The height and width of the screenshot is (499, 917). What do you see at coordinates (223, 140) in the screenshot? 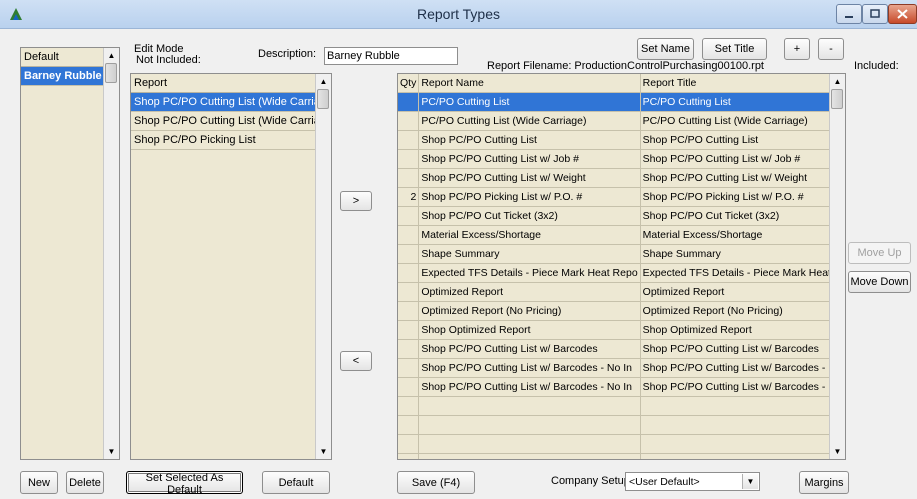
I see `list-item: Shop PC/PO Picking List` at bounding box center [223, 140].